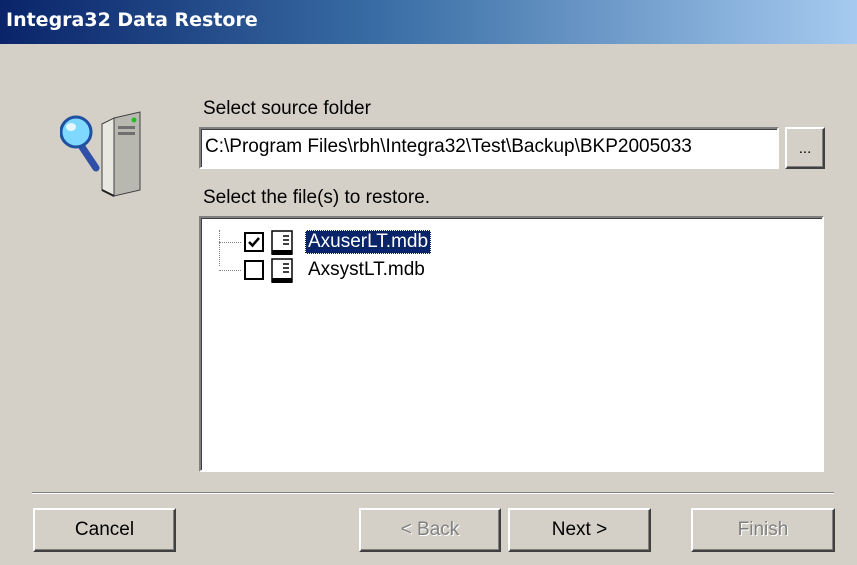 The height and width of the screenshot is (565, 857). Describe the element at coordinates (287, 108) in the screenshot. I see `source-folder-label: Select source folder` at that location.